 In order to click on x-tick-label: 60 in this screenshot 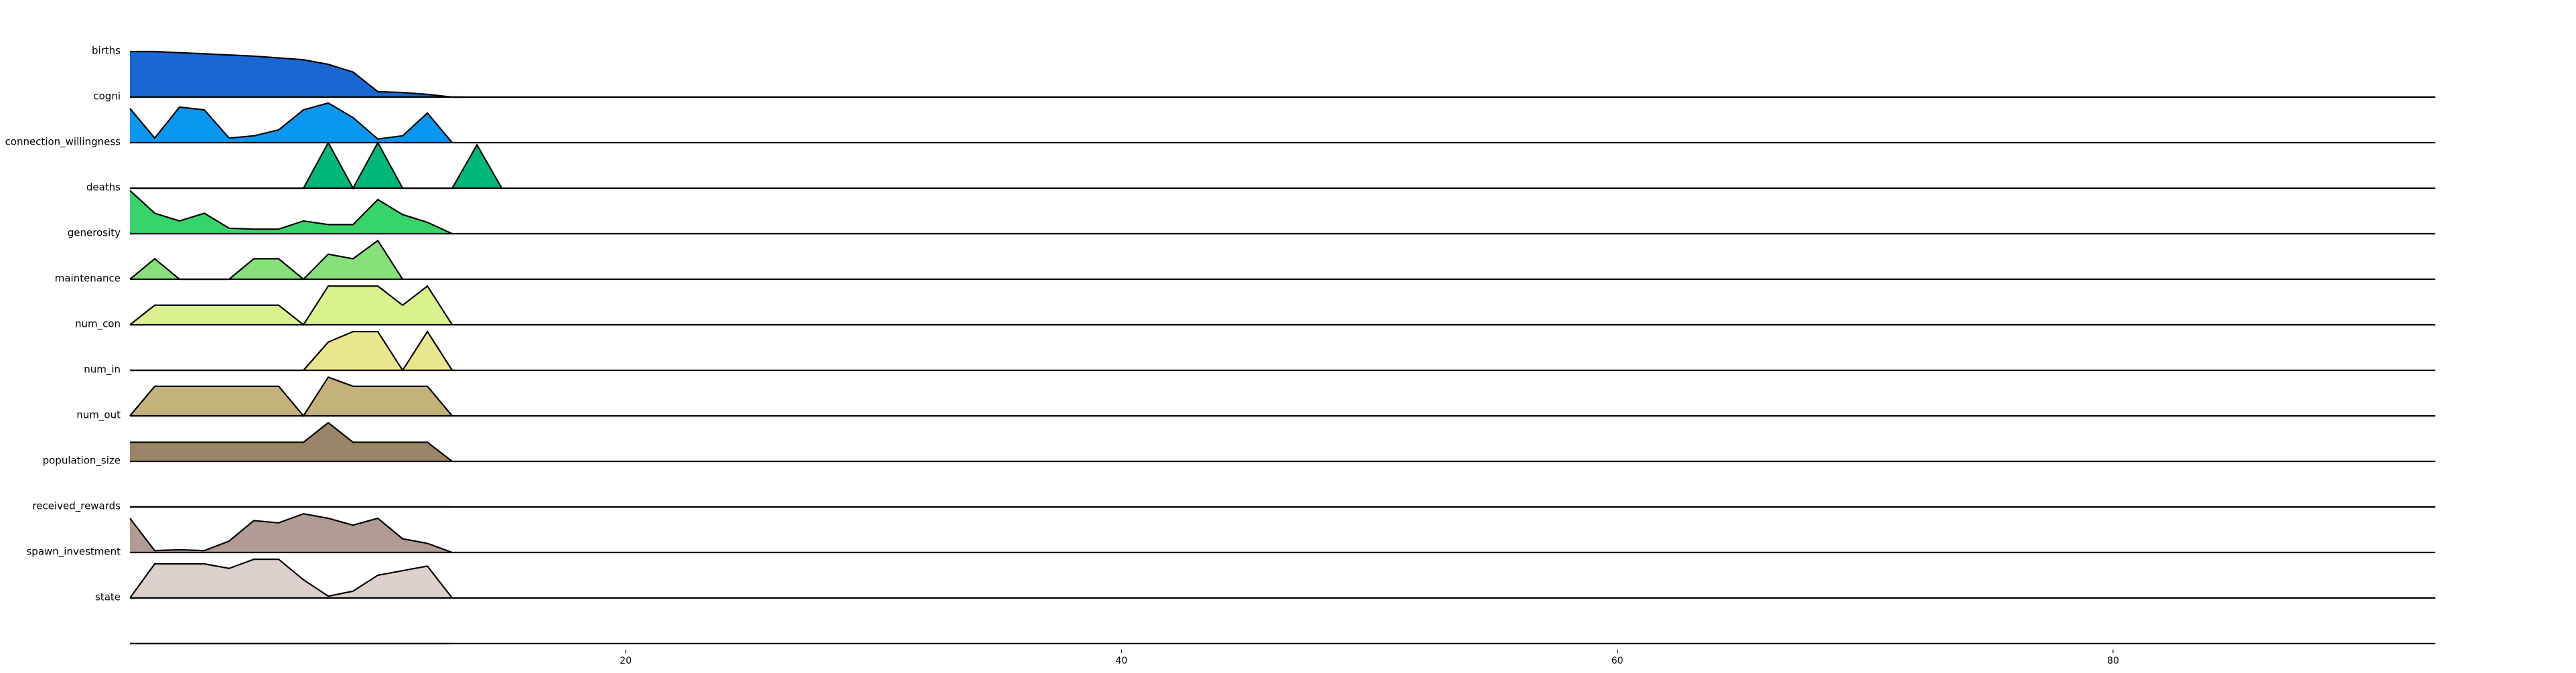, I will do `click(1618, 661)`.